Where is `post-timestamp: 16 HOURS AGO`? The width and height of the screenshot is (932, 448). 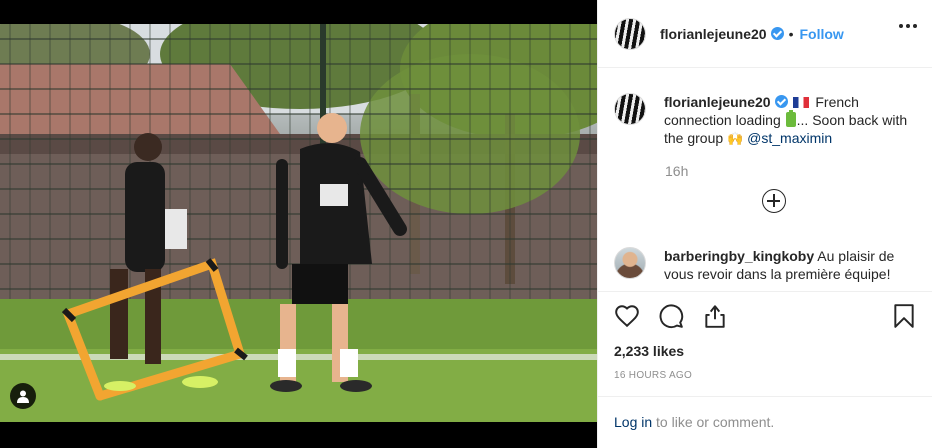 post-timestamp: 16 HOURS AGO is located at coordinates (653, 375).